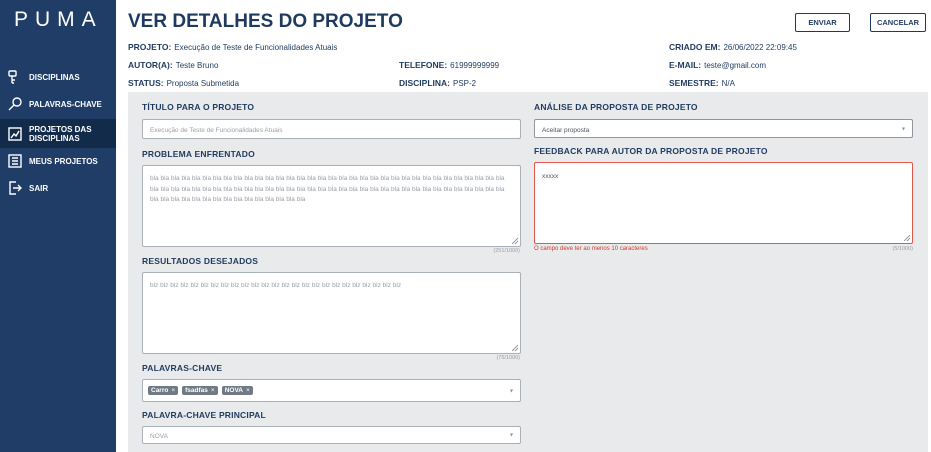  Describe the element at coordinates (694, 83) in the screenshot. I see `semester-label: SEMESTRE:` at that location.